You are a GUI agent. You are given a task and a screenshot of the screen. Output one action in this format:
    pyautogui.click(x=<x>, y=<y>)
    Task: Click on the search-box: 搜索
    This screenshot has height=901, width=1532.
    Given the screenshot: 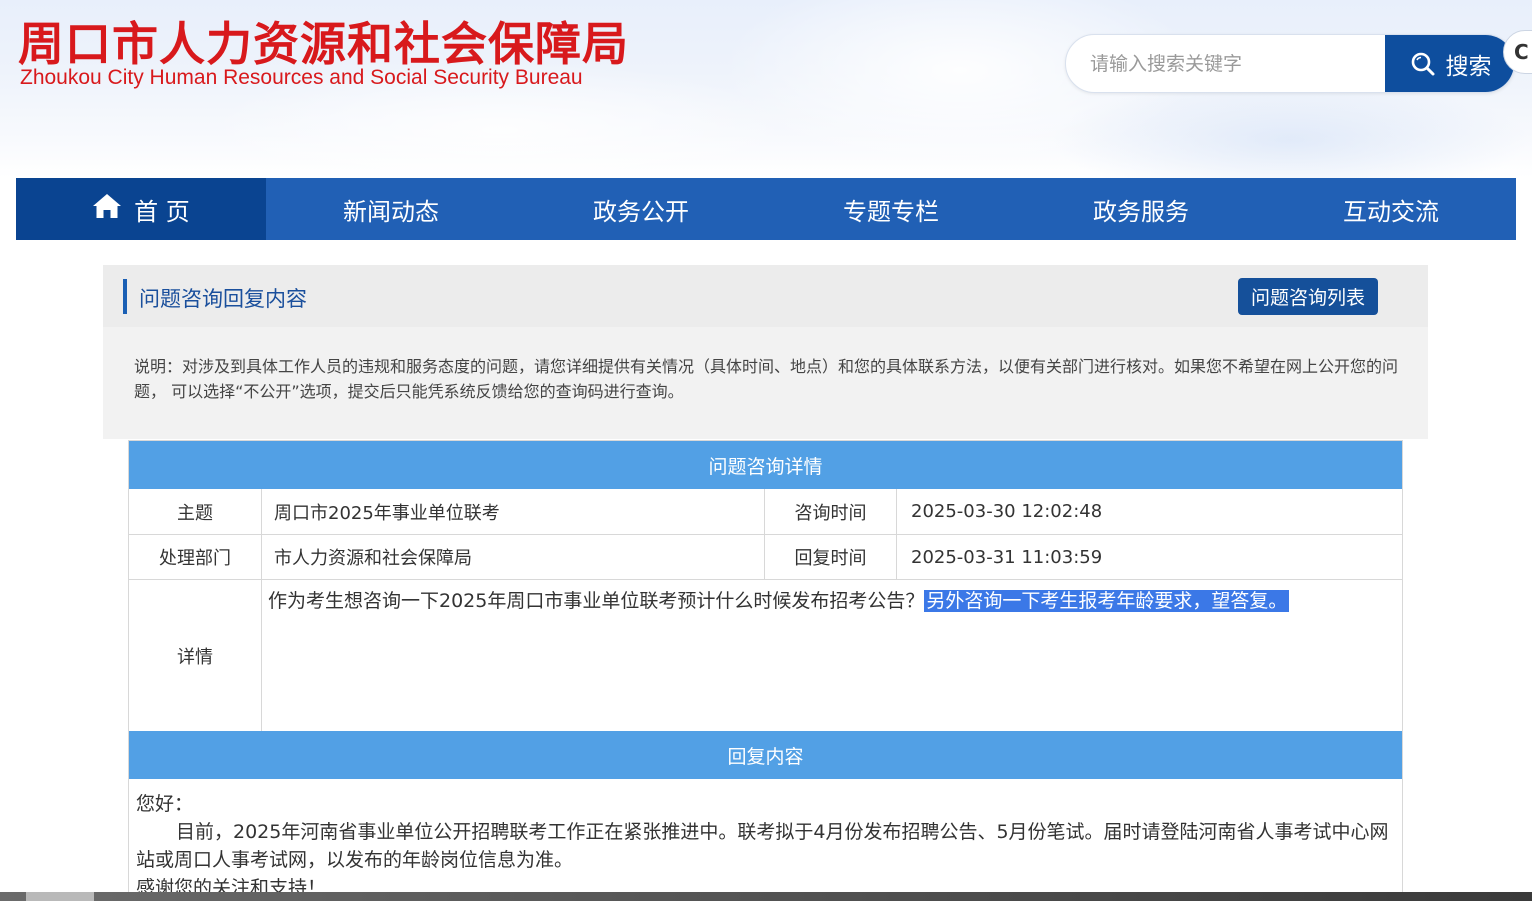 What is the action you would take?
    pyautogui.click(x=1290, y=63)
    